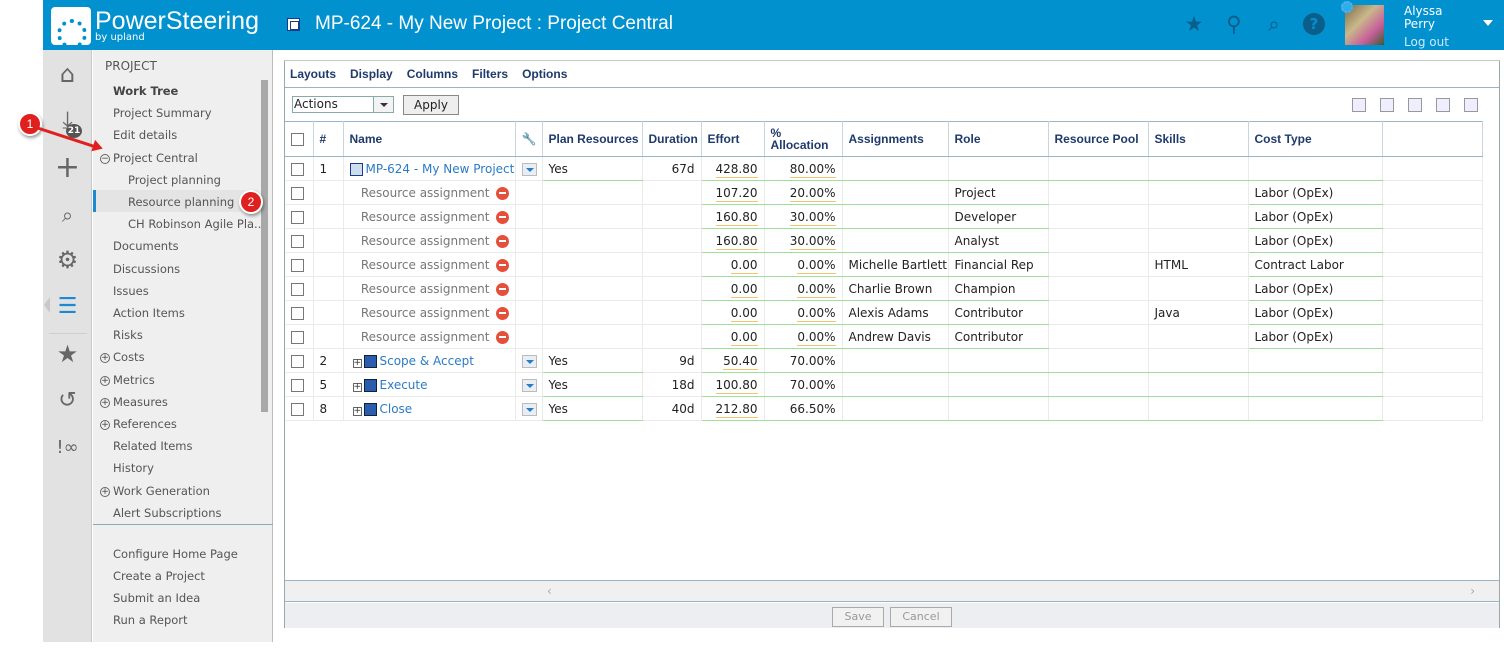 The image size is (1504, 661). What do you see at coordinates (895, 384) in the screenshot?
I see `assign-cell` at bounding box center [895, 384].